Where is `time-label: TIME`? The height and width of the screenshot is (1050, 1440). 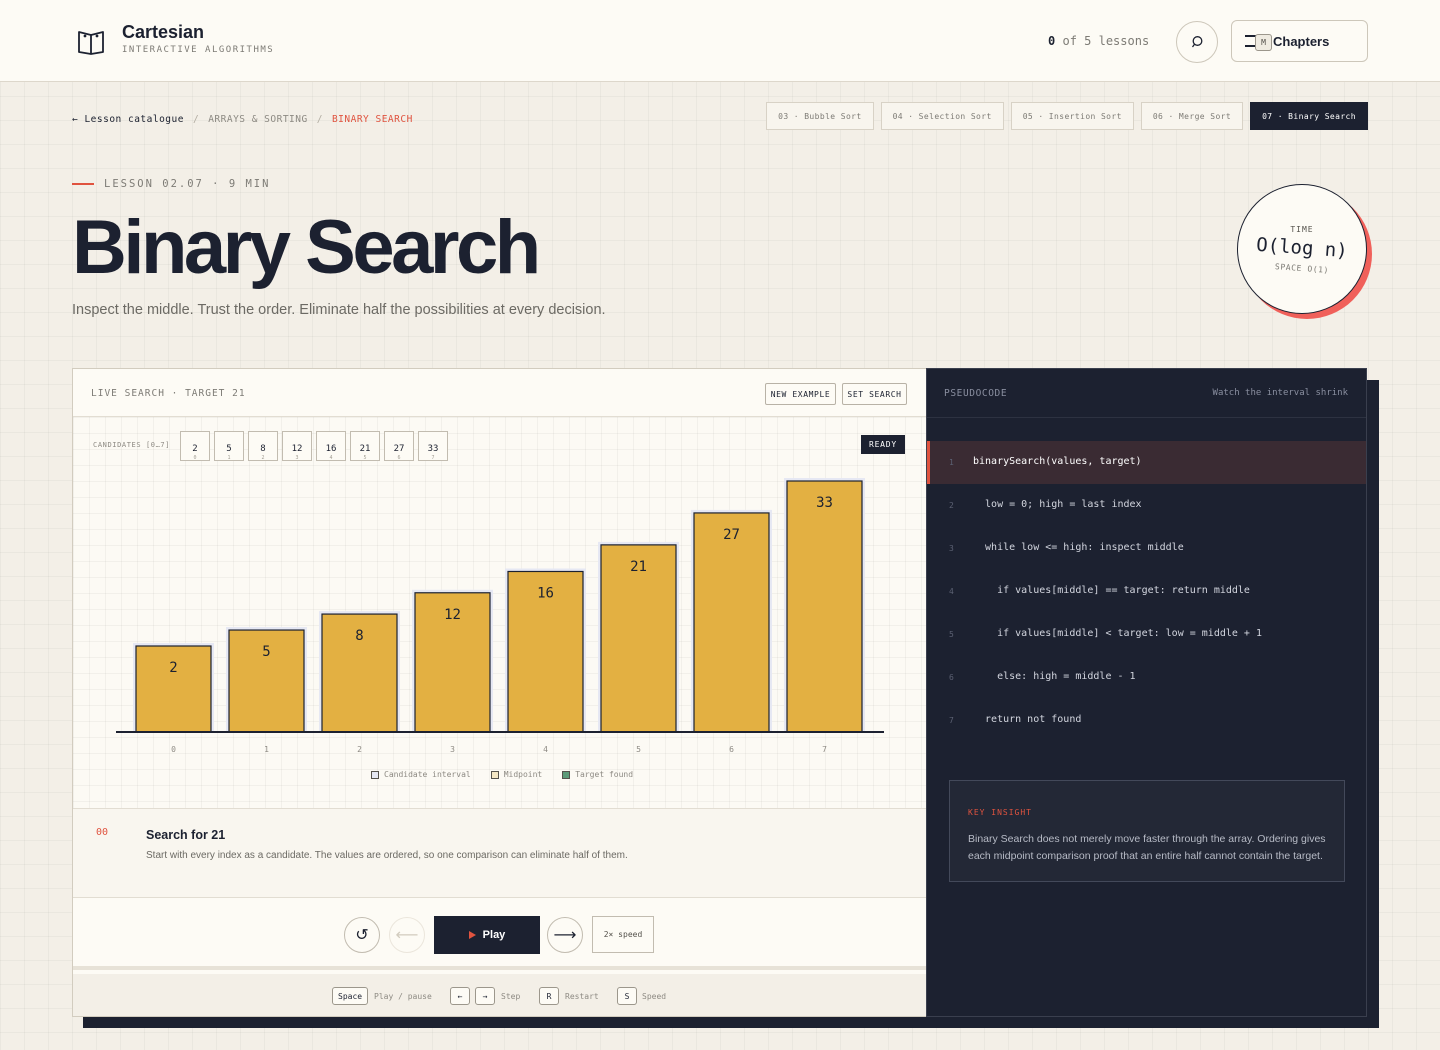 time-label: TIME is located at coordinates (1302, 229).